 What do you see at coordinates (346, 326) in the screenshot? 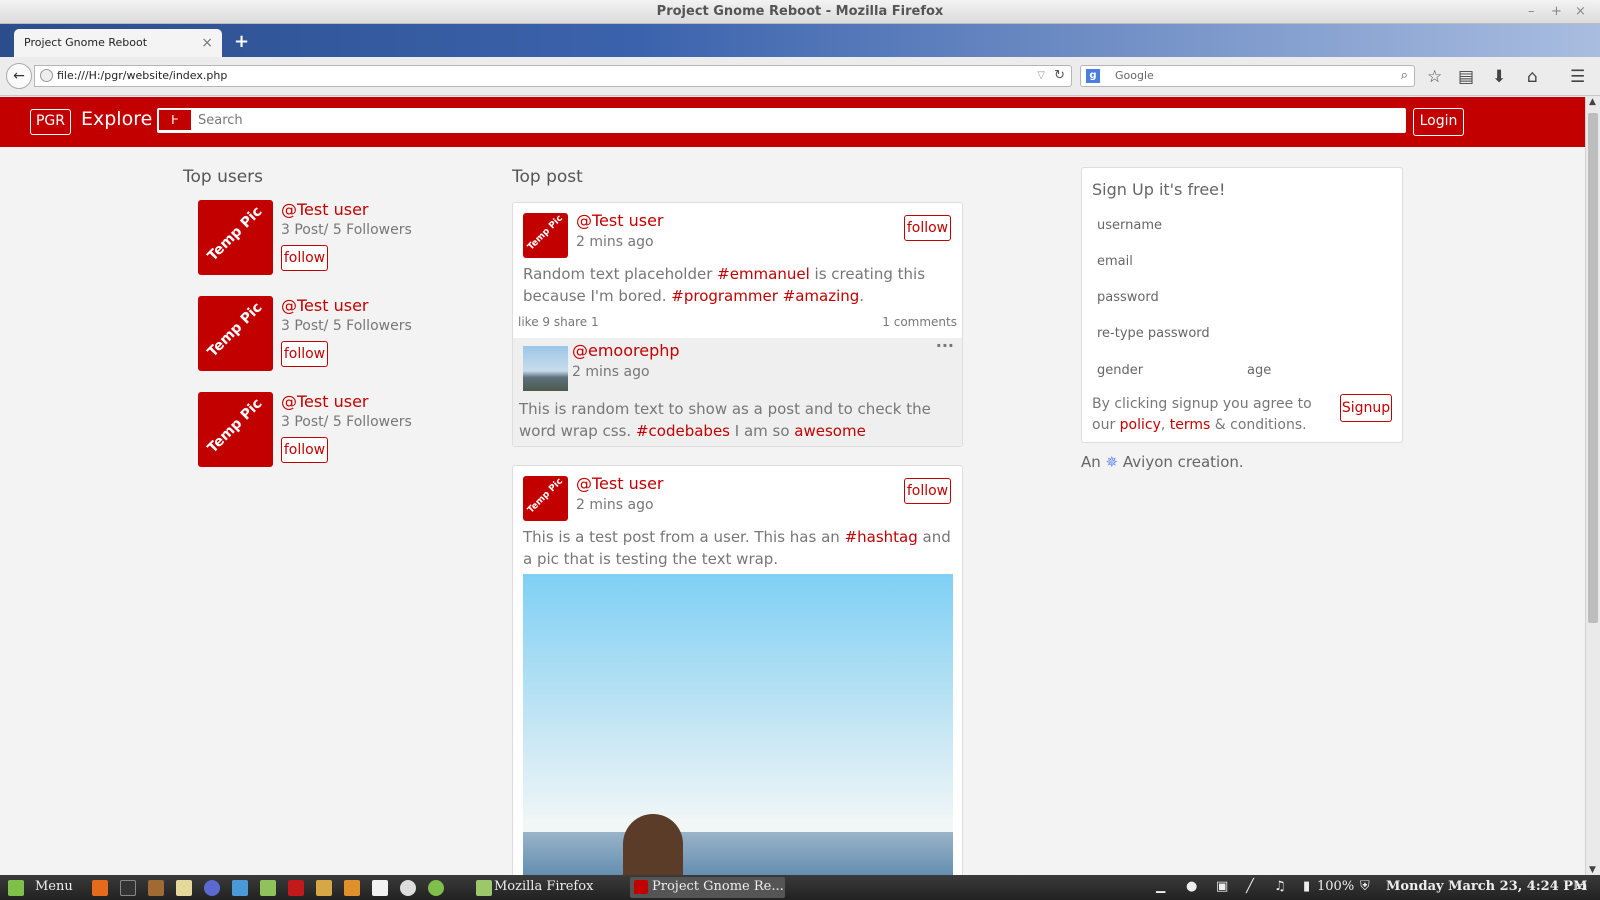
I see `user-stats: 3 Post/ 5 Followers` at bounding box center [346, 326].